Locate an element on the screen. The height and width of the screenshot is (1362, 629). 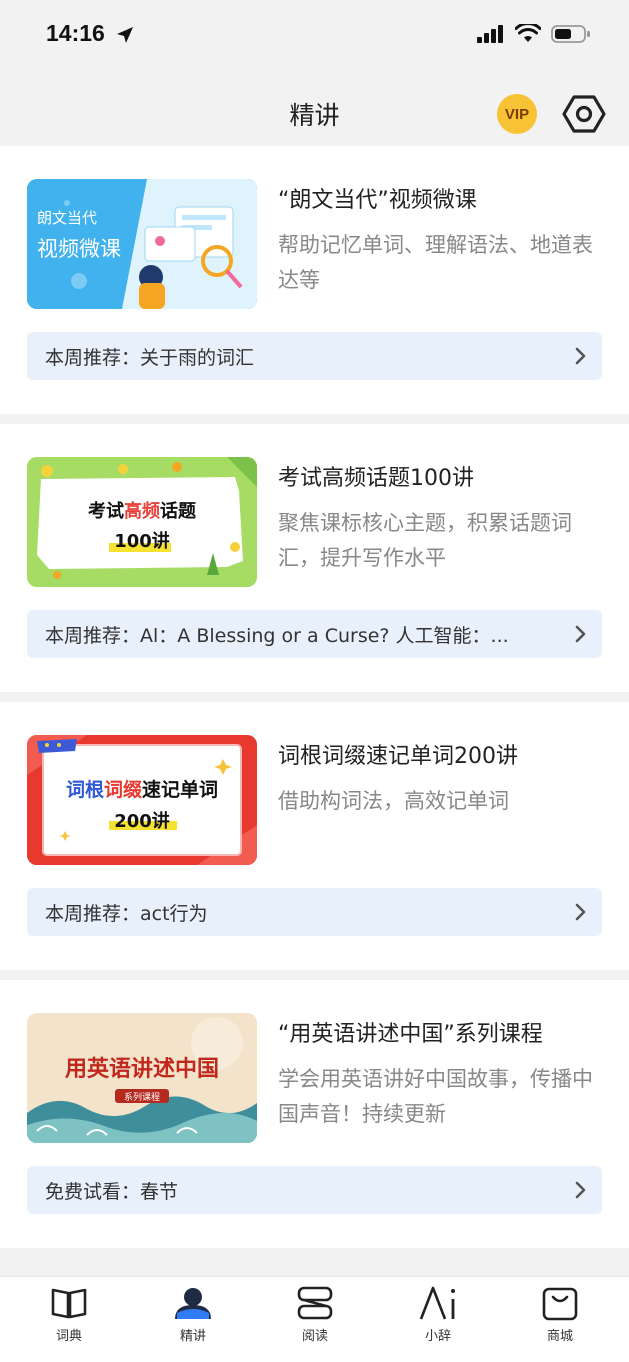
thumbnail-caption-large: 考试高频话题 is located at coordinates (142, 510).